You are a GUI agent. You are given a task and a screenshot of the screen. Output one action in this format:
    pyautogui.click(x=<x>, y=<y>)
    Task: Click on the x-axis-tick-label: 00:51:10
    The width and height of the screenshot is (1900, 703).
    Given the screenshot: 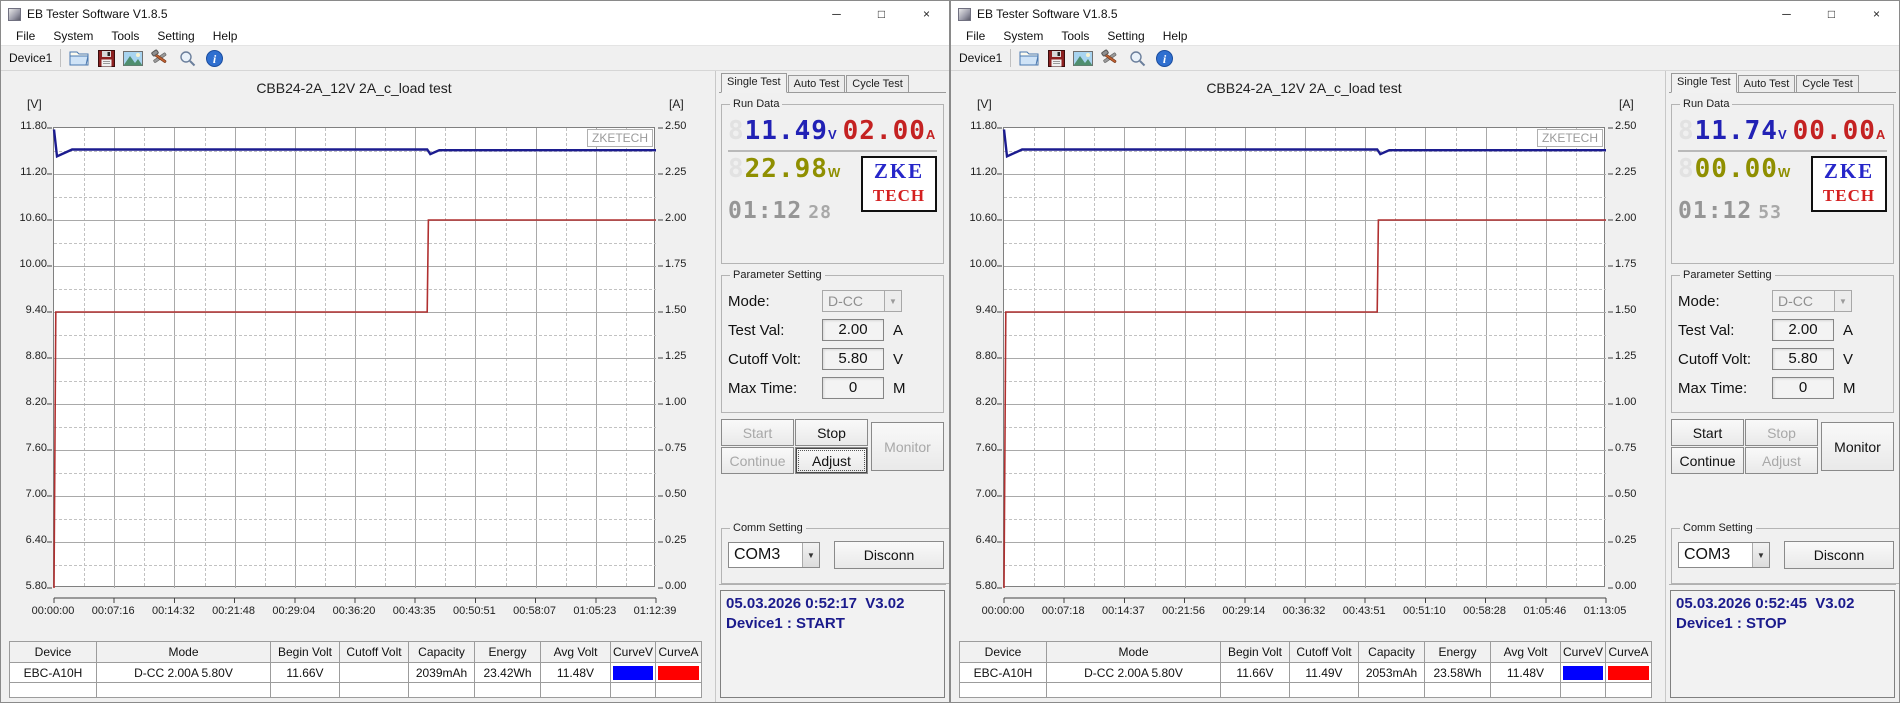 What is the action you would take?
    pyautogui.click(x=1424, y=611)
    